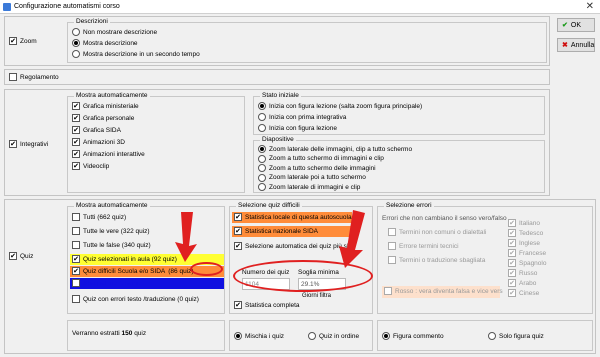 Image resolution: width=600 pixels, height=357 pixels. What do you see at coordinates (409, 205) in the screenshot?
I see `errors-legend: Selezione errori` at bounding box center [409, 205].